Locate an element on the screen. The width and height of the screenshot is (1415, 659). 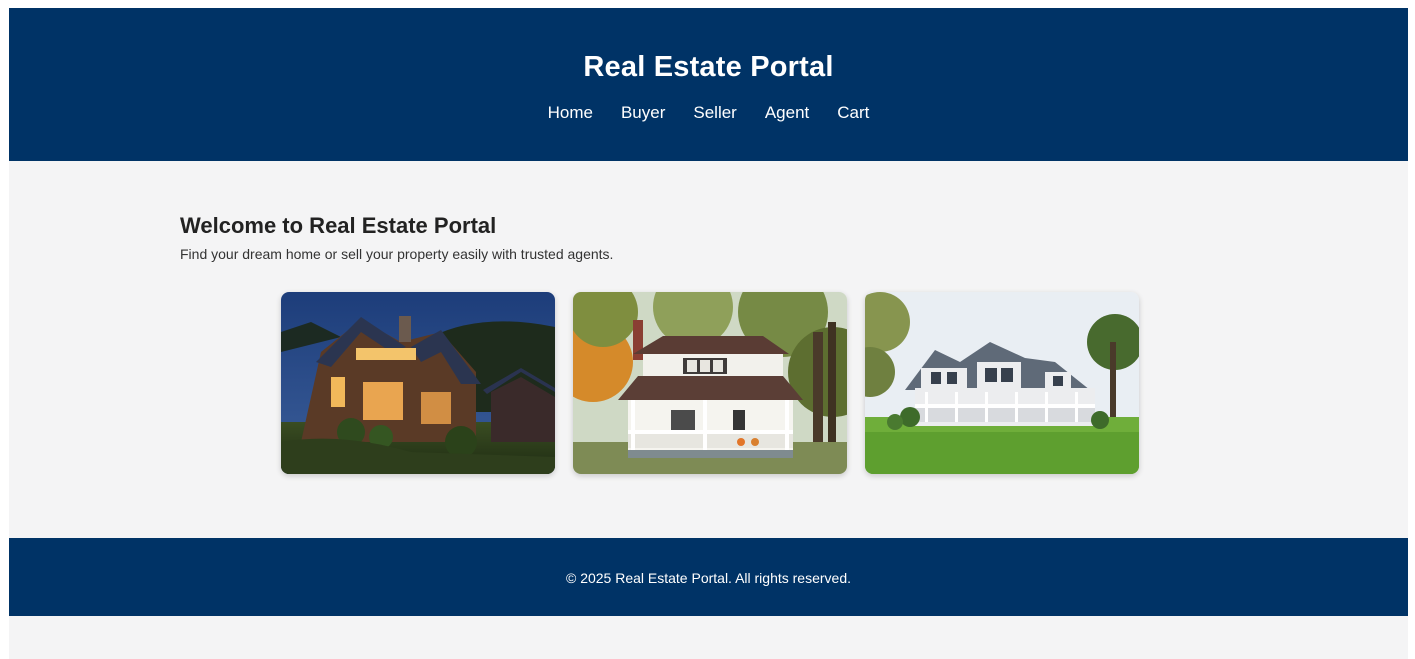
nav-cart-link: Cart is located at coordinates (853, 113).